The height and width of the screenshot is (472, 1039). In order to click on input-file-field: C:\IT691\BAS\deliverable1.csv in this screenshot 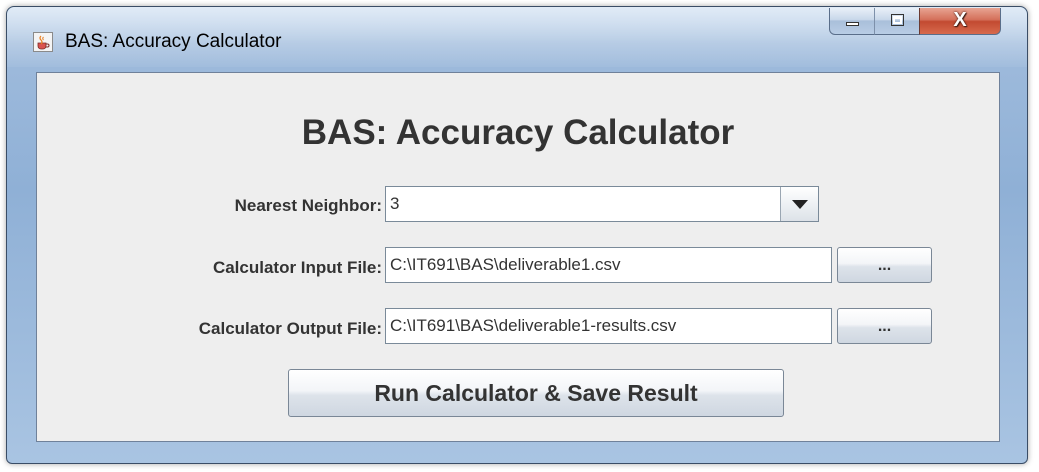, I will do `click(608, 265)`.